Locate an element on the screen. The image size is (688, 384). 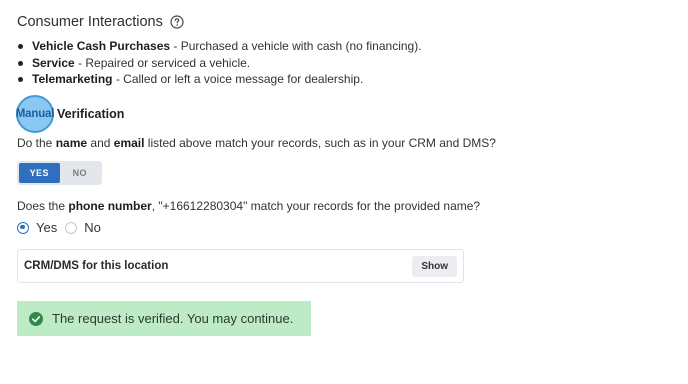
show-button: Show is located at coordinates (434, 266).